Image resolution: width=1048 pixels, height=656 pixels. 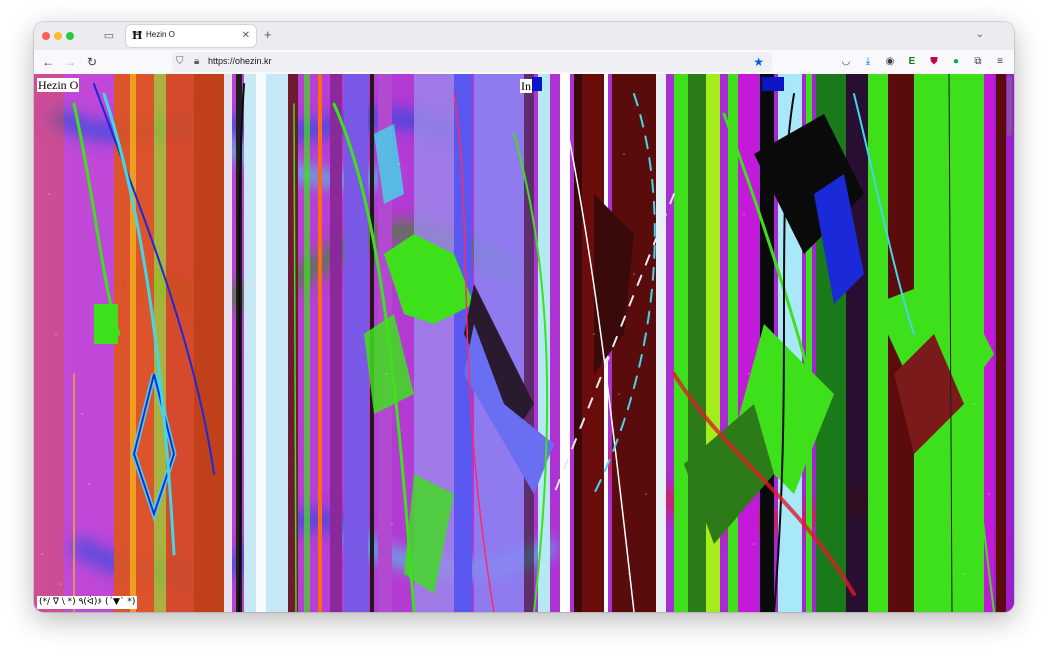 I want to click on close-window-button, so click(x=46, y=36).